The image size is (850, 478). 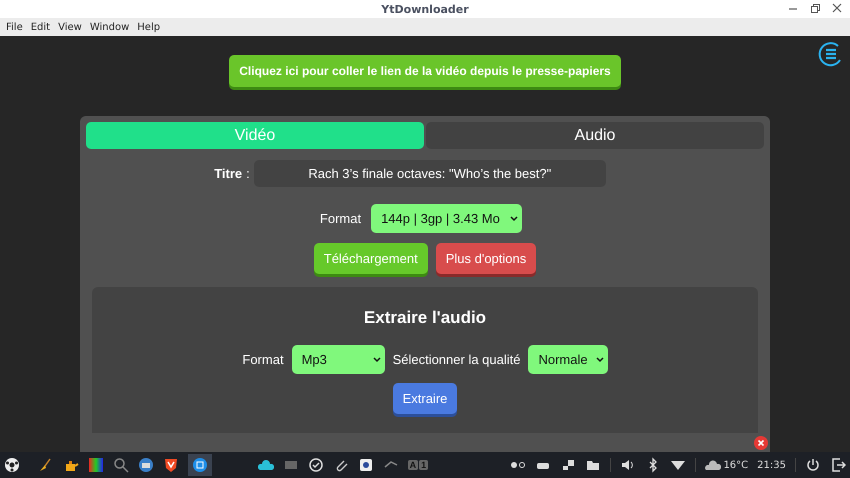 What do you see at coordinates (815, 8) in the screenshot?
I see `restore-icon` at bounding box center [815, 8].